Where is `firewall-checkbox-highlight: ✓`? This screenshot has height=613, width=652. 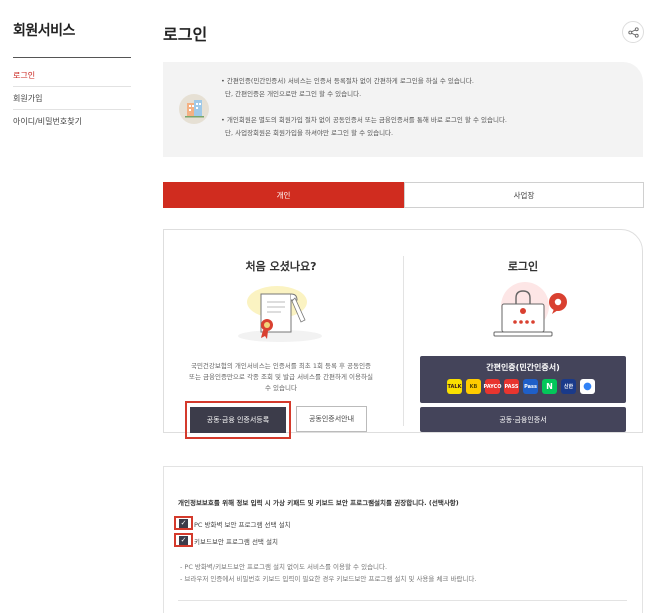
firewall-checkbox-highlight: ✓ is located at coordinates (183, 523).